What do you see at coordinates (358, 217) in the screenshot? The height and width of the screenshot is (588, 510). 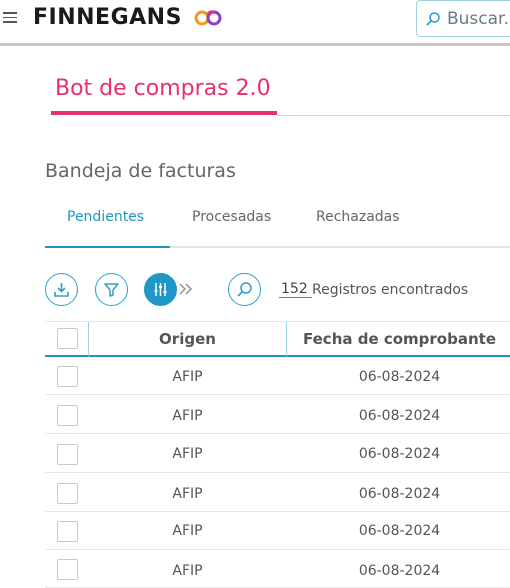 I see `tab-rechazadas: Rechazadas` at bounding box center [358, 217].